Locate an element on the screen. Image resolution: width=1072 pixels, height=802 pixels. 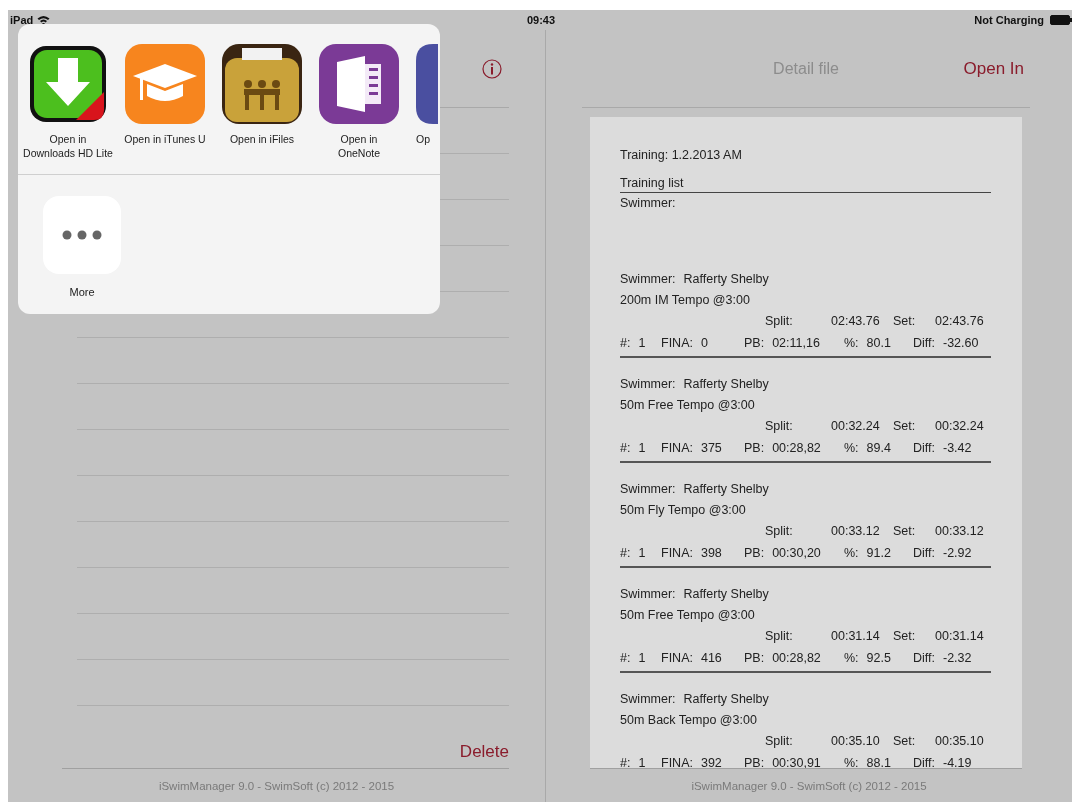
split-time: 02:43.76 is located at coordinates (855, 321).